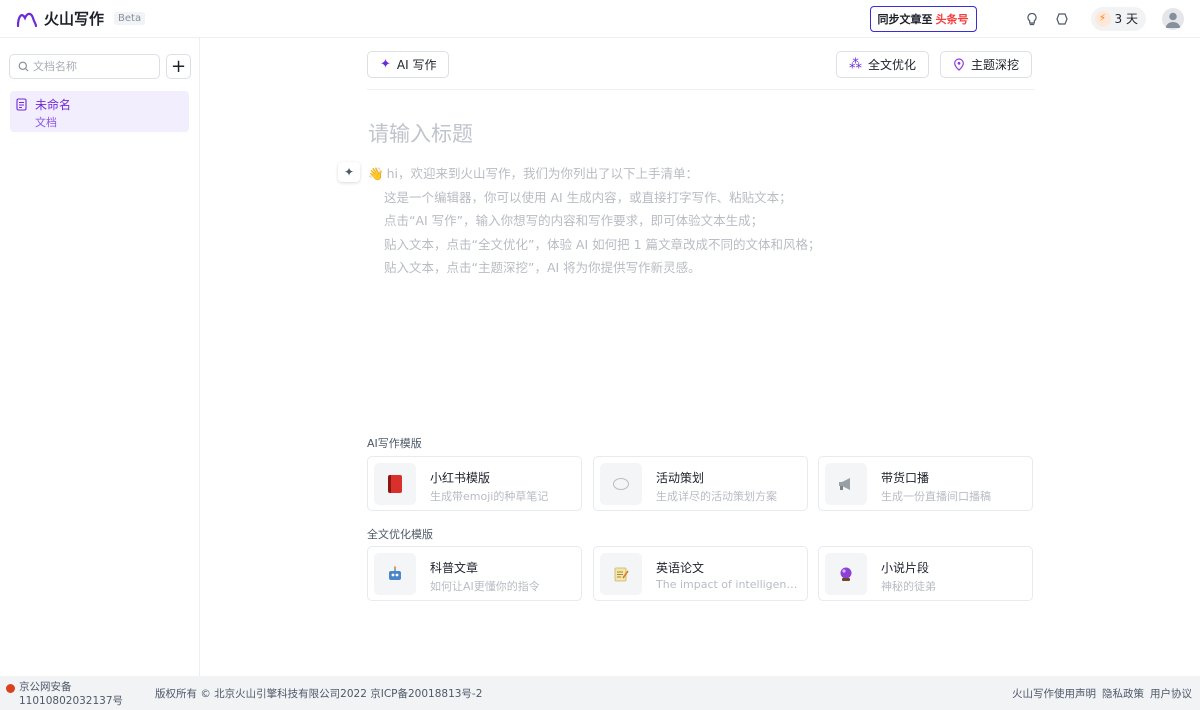 The height and width of the screenshot is (710, 1200). I want to click on document-search, so click(84, 66).